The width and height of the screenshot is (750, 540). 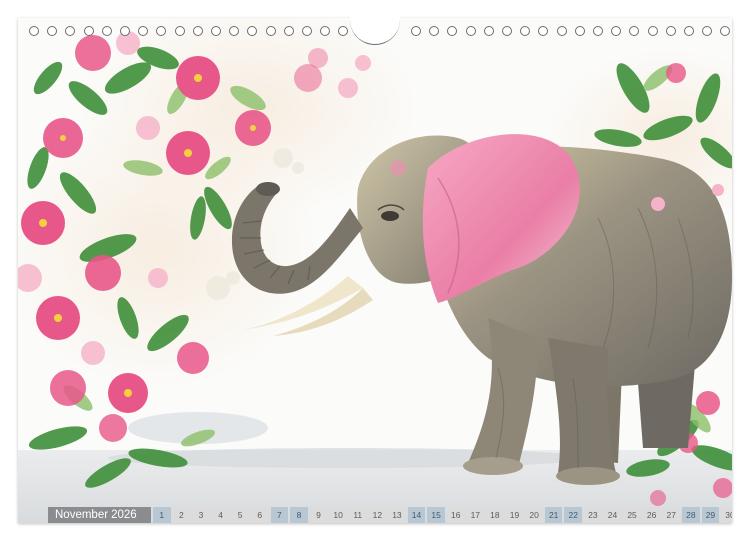 I want to click on day-cell: 28, so click(x=691, y=515).